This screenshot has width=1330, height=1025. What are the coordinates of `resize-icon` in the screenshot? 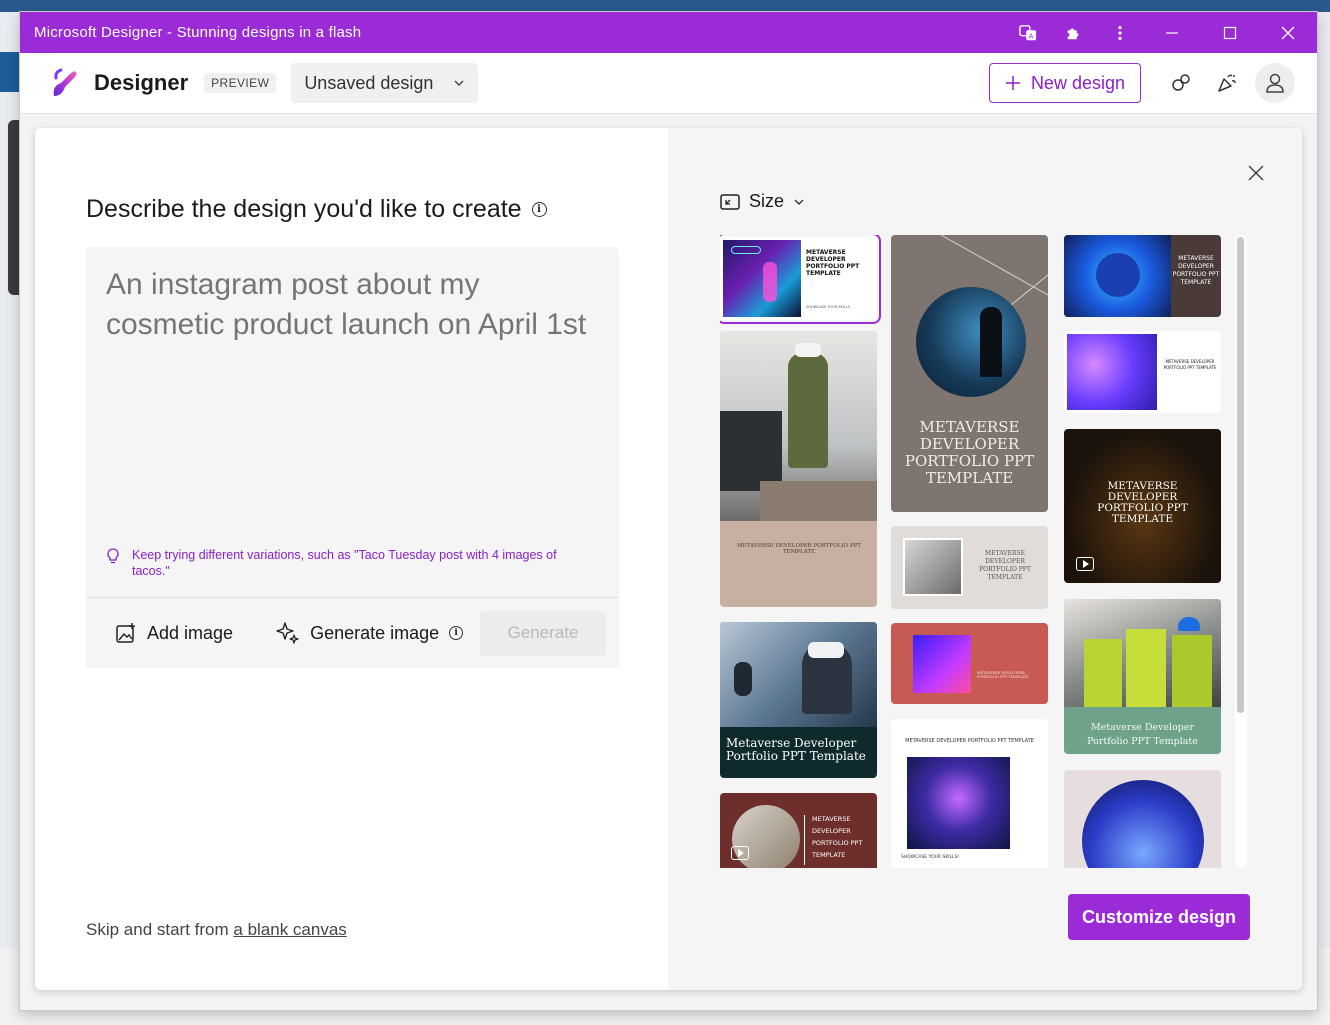 It's located at (730, 201).